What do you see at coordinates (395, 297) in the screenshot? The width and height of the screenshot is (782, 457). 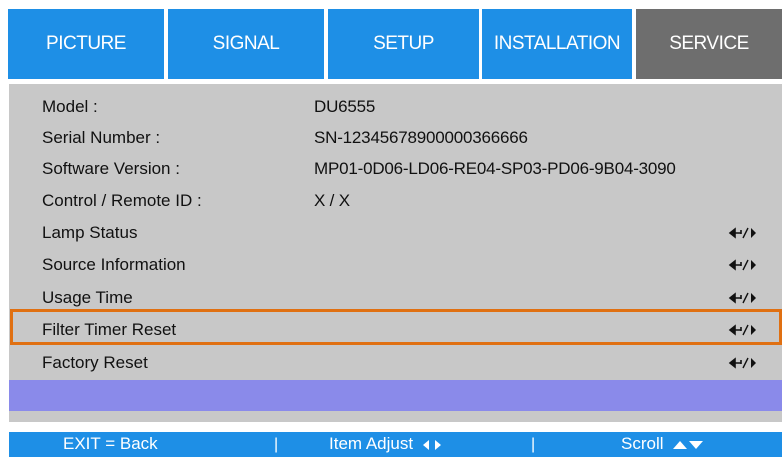 I see `menu-item-usage-time: Usage Time` at bounding box center [395, 297].